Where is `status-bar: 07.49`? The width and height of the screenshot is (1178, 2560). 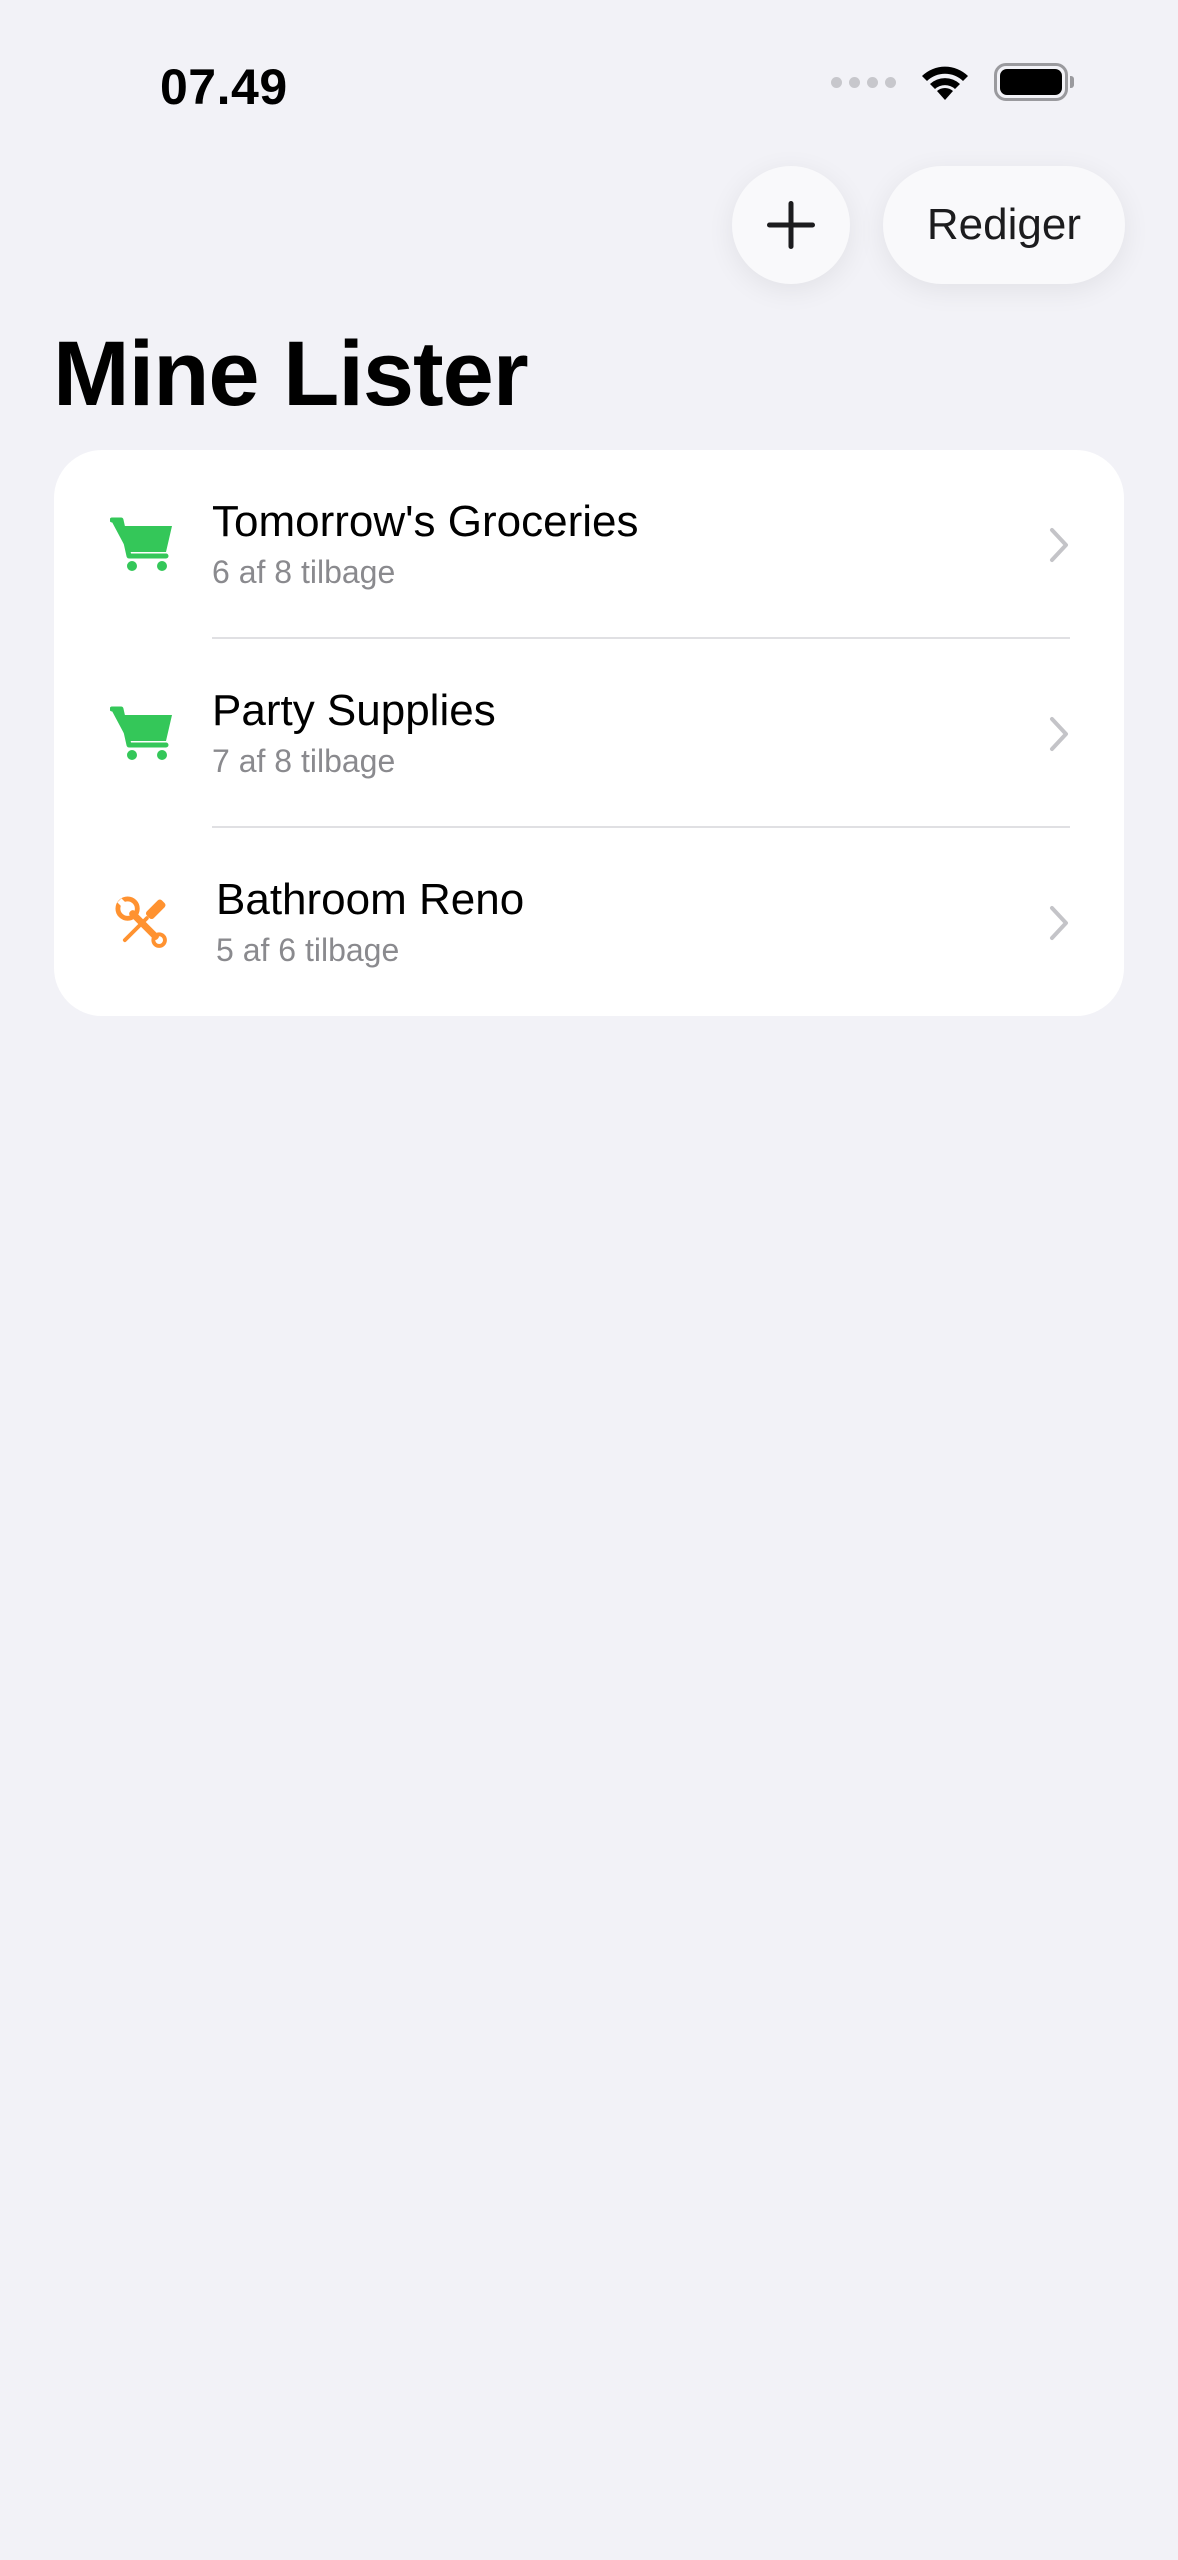 status-bar: 07.49 is located at coordinates (589, 85).